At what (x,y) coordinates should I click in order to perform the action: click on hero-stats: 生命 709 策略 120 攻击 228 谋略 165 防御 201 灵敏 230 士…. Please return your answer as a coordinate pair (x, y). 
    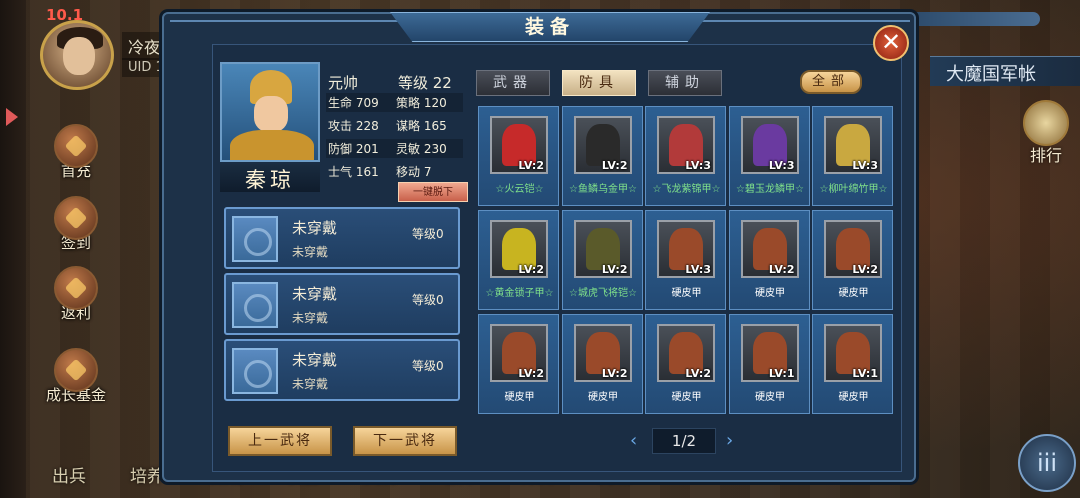
    Looking at the image, I should click on (394, 139).